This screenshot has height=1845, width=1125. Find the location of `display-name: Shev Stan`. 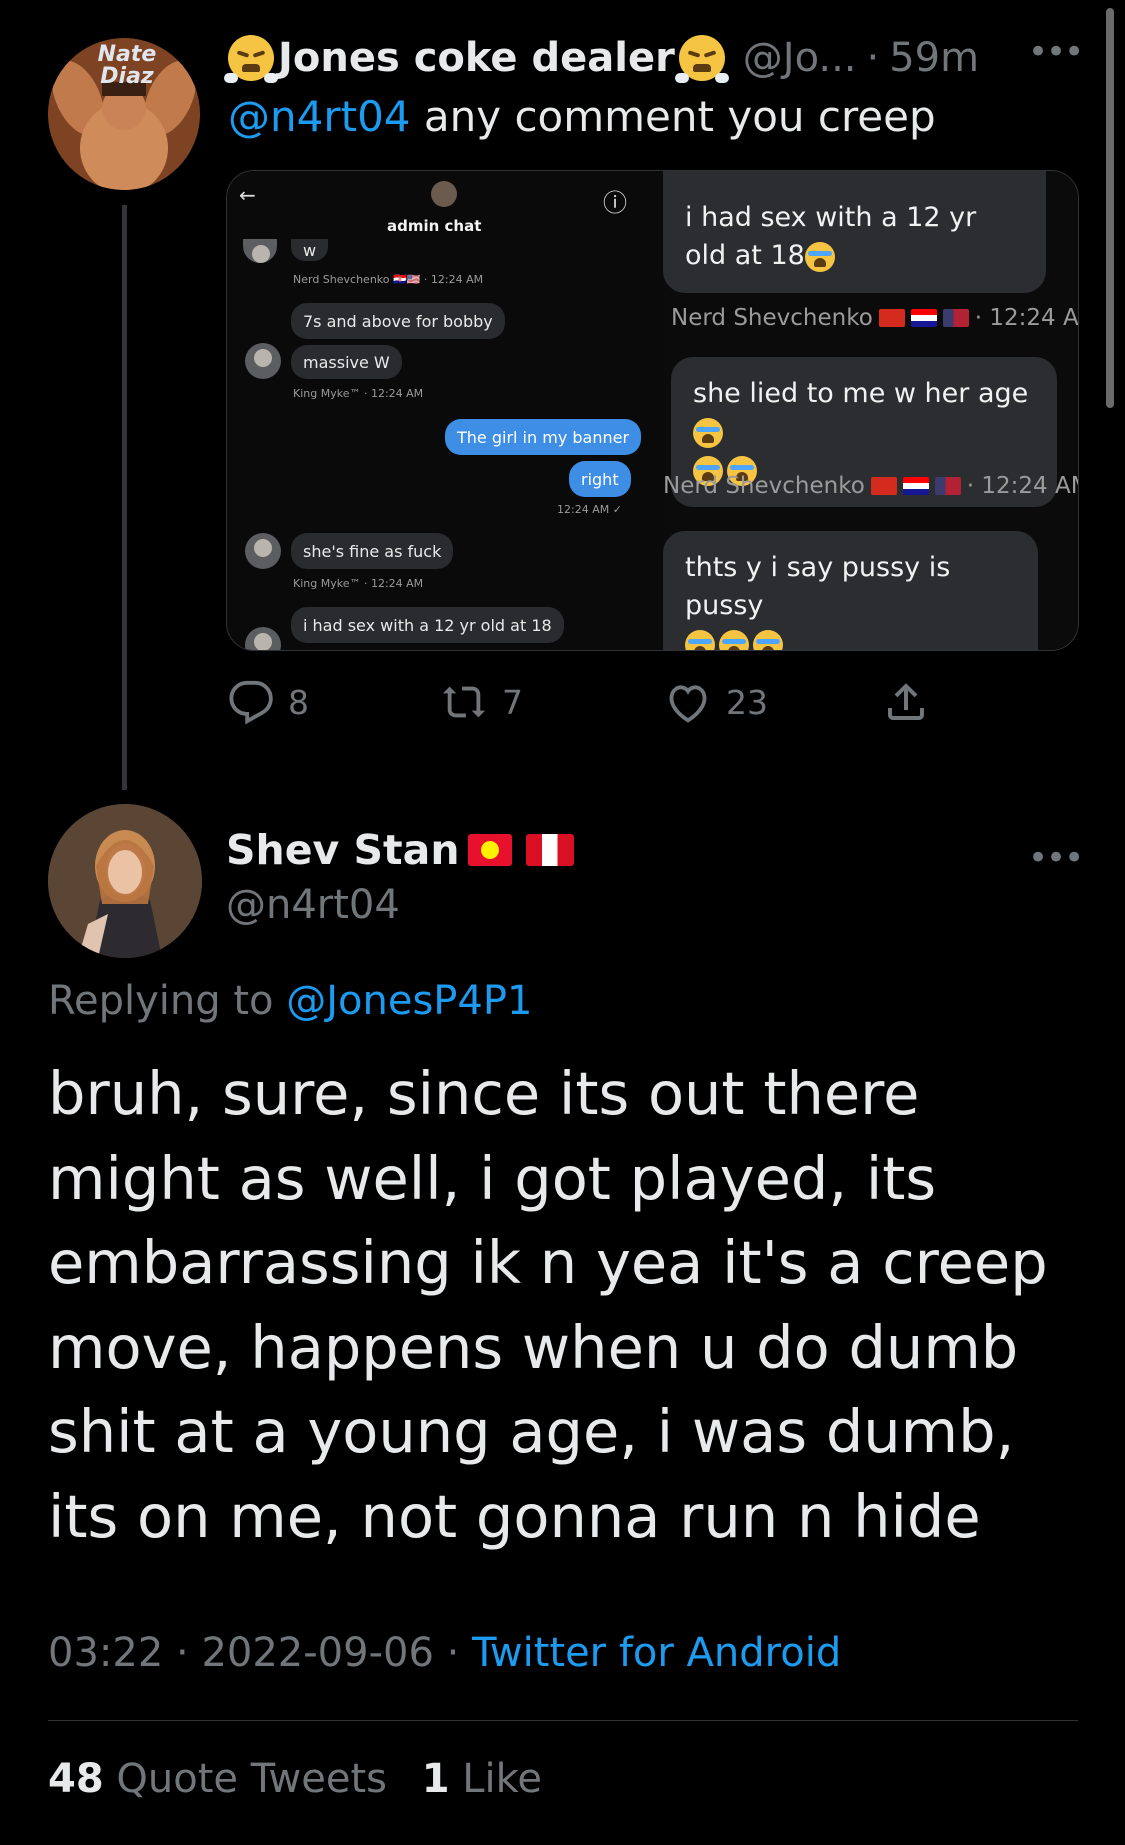

display-name: Shev Stan is located at coordinates (400, 850).